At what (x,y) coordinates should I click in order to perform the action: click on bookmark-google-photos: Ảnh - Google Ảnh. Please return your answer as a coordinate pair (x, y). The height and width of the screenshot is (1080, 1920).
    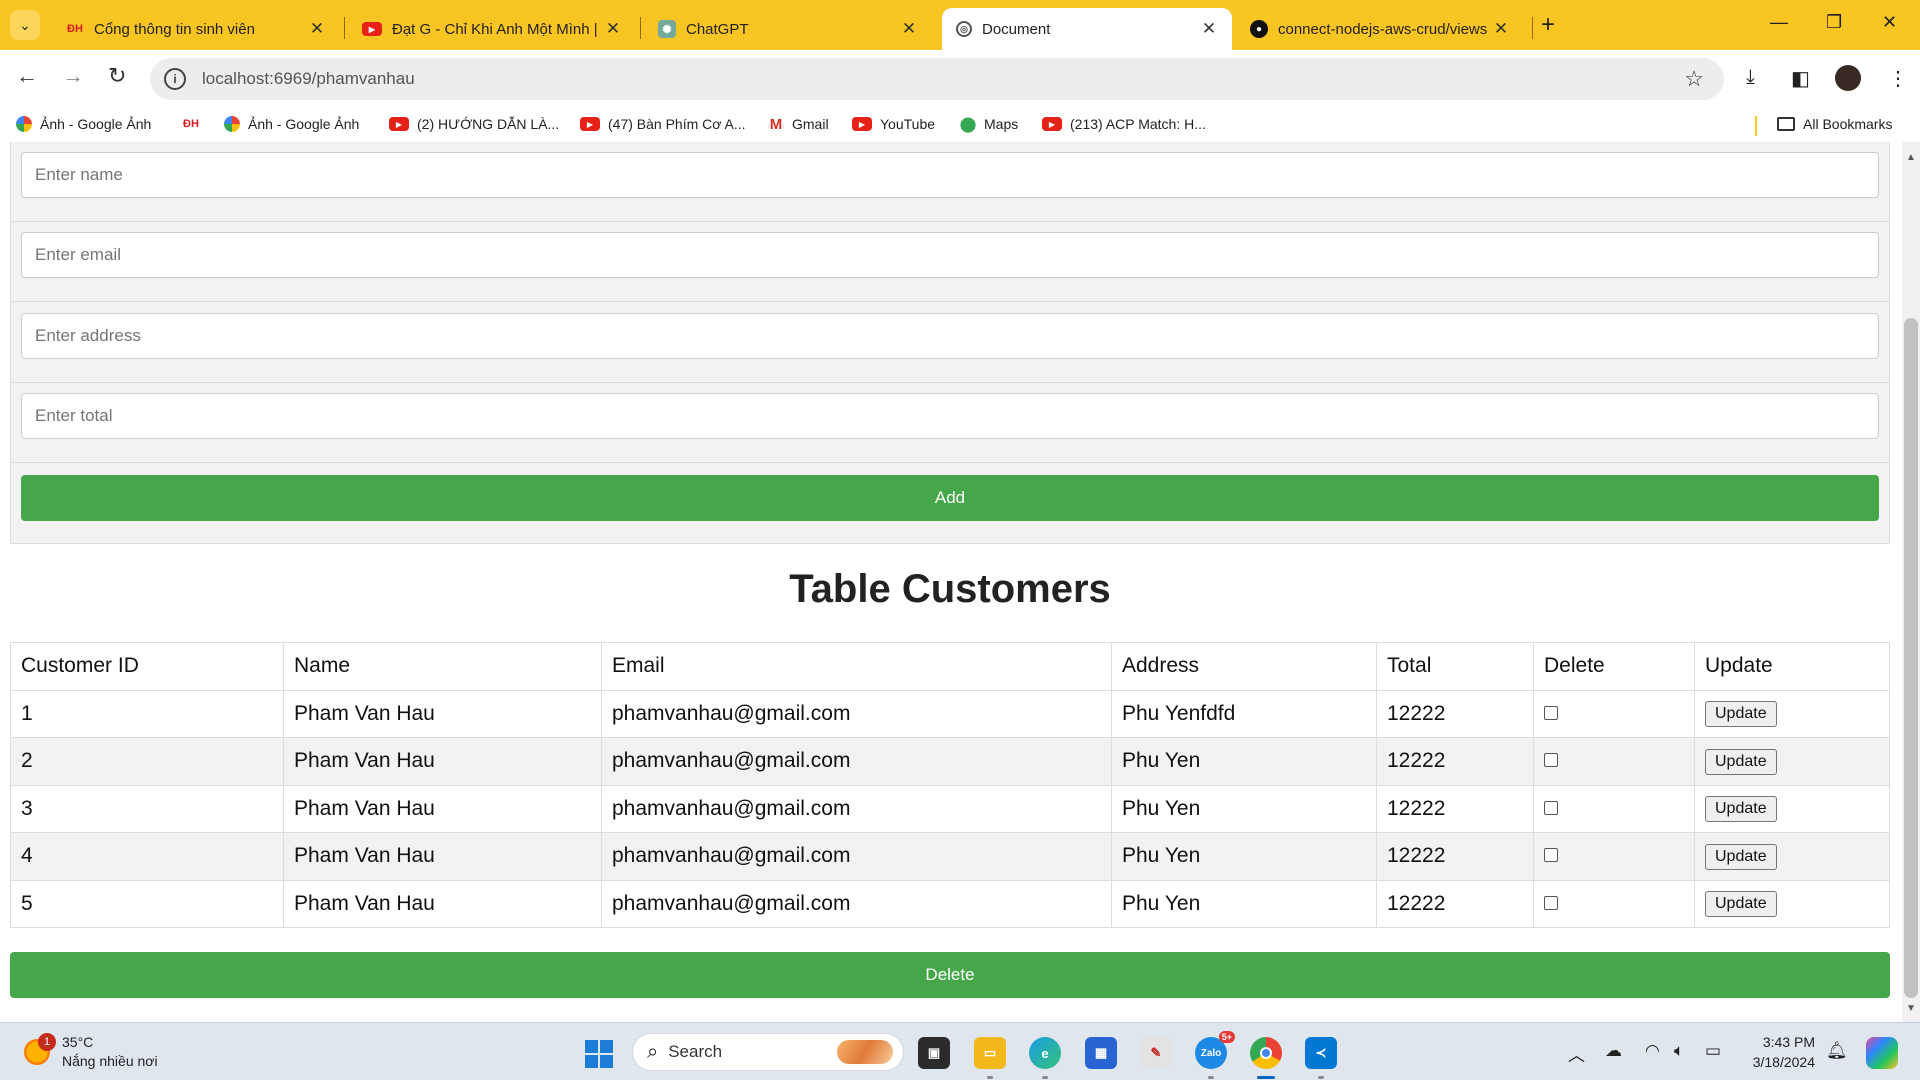
    Looking at the image, I should click on (83, 124).